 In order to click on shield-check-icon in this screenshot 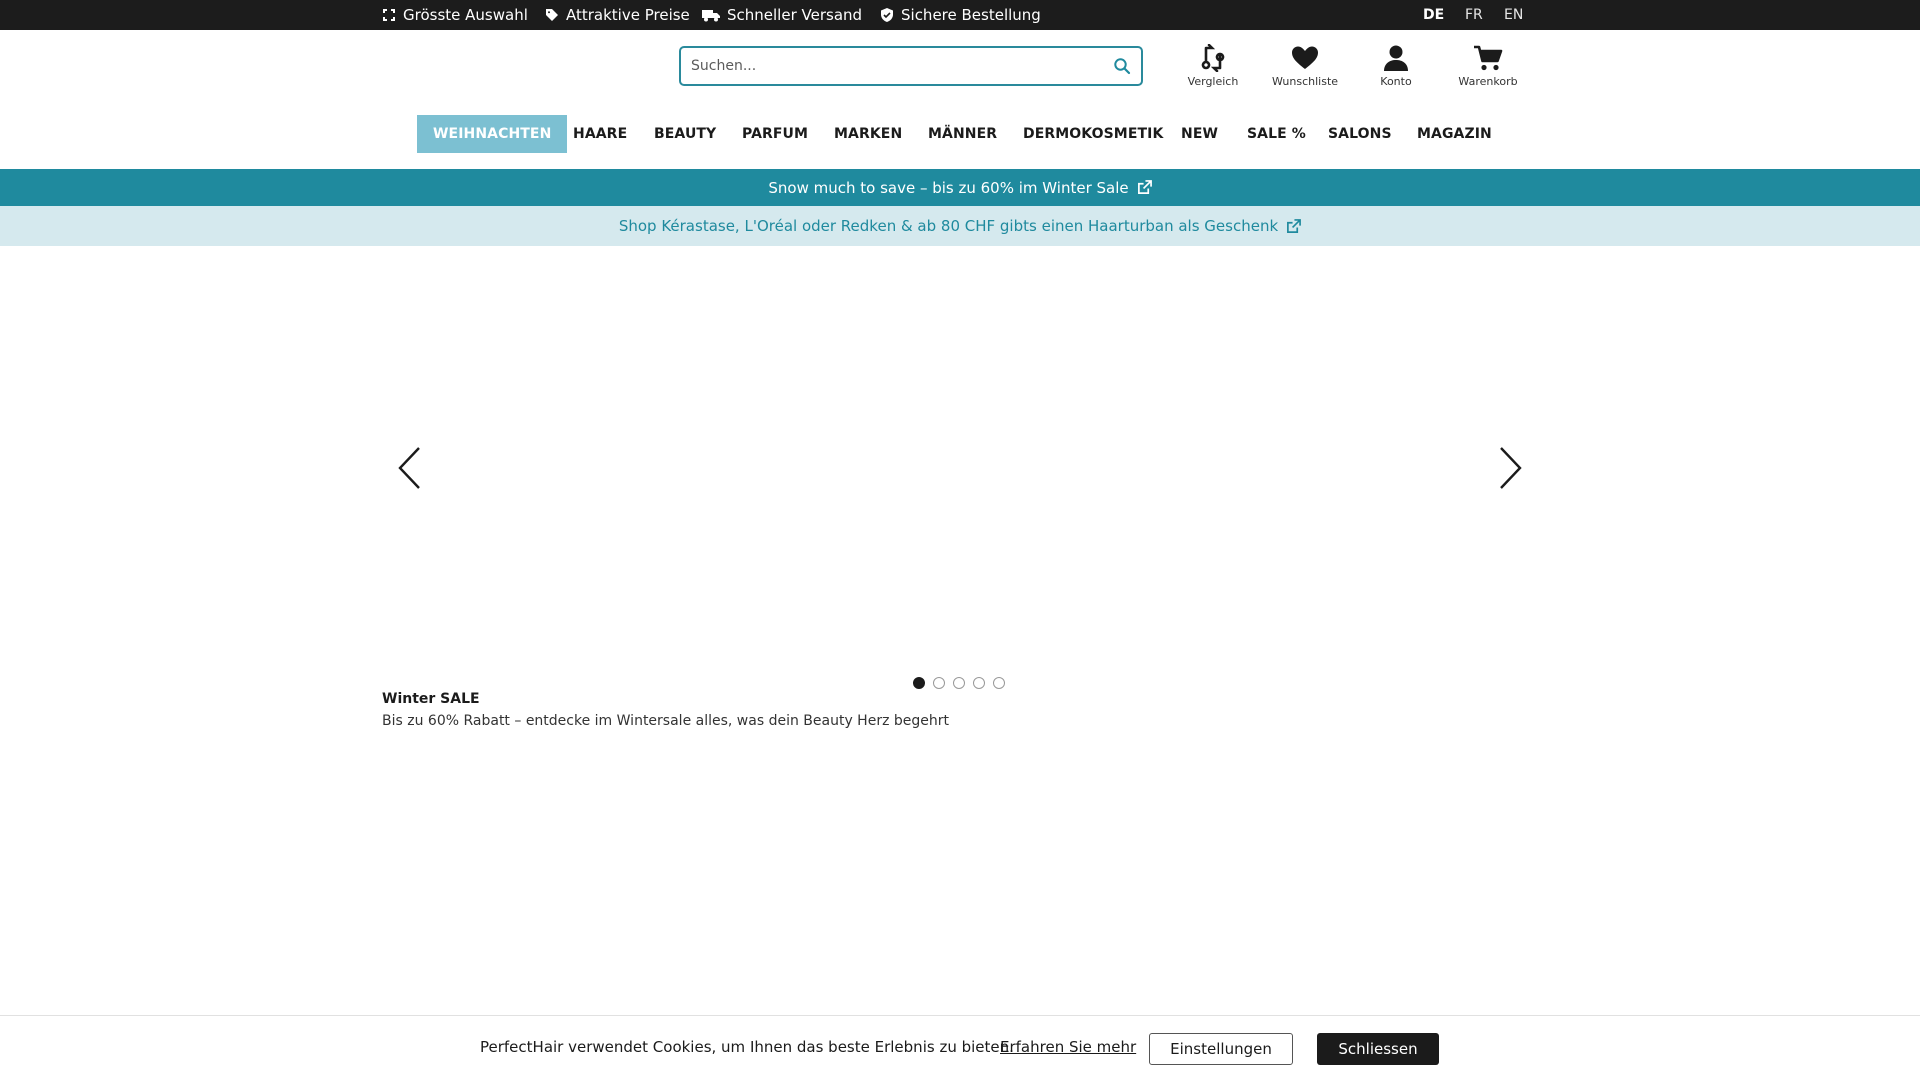, I will do `click(887, 15)`.